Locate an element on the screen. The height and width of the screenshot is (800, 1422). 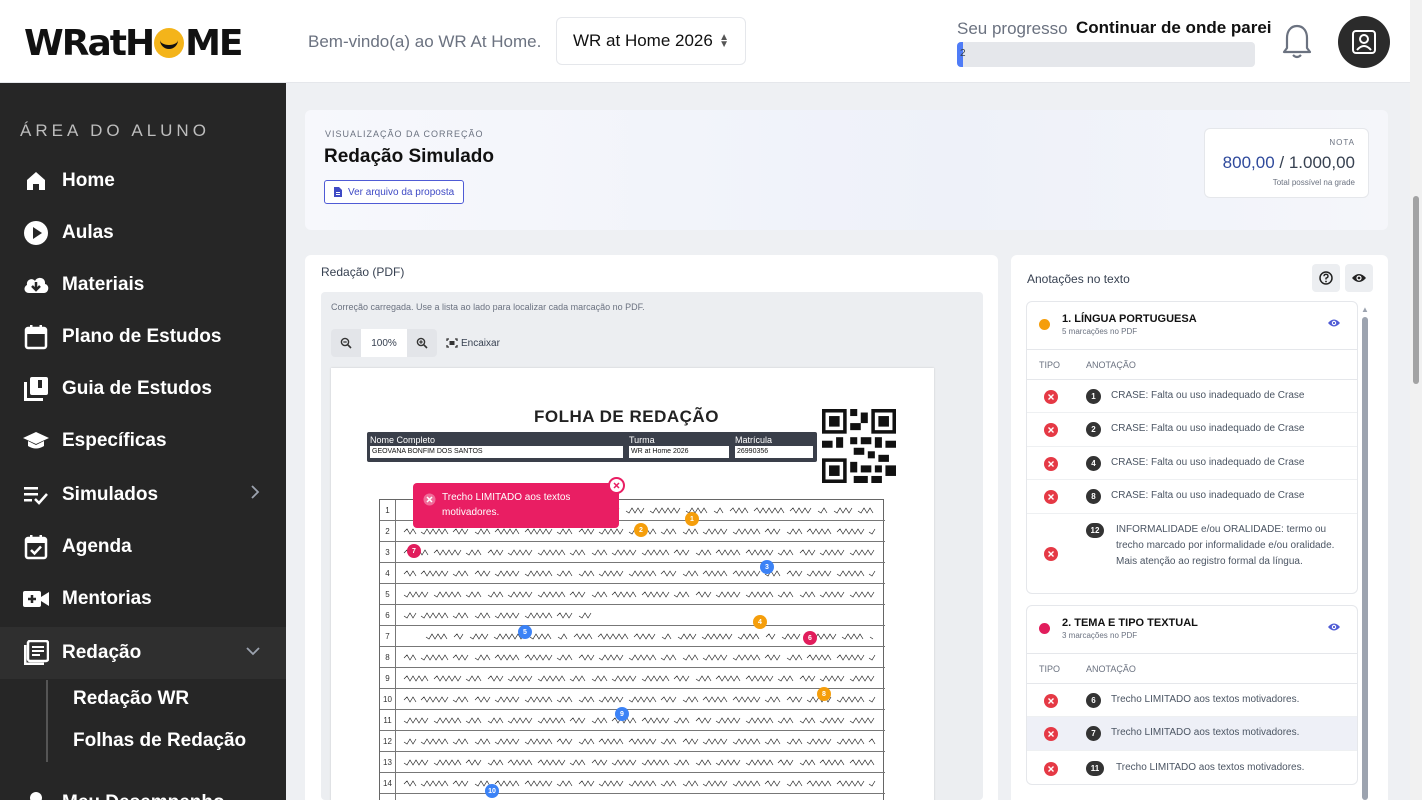
fit-label: Encaixar is located at coordinates (480, 343).